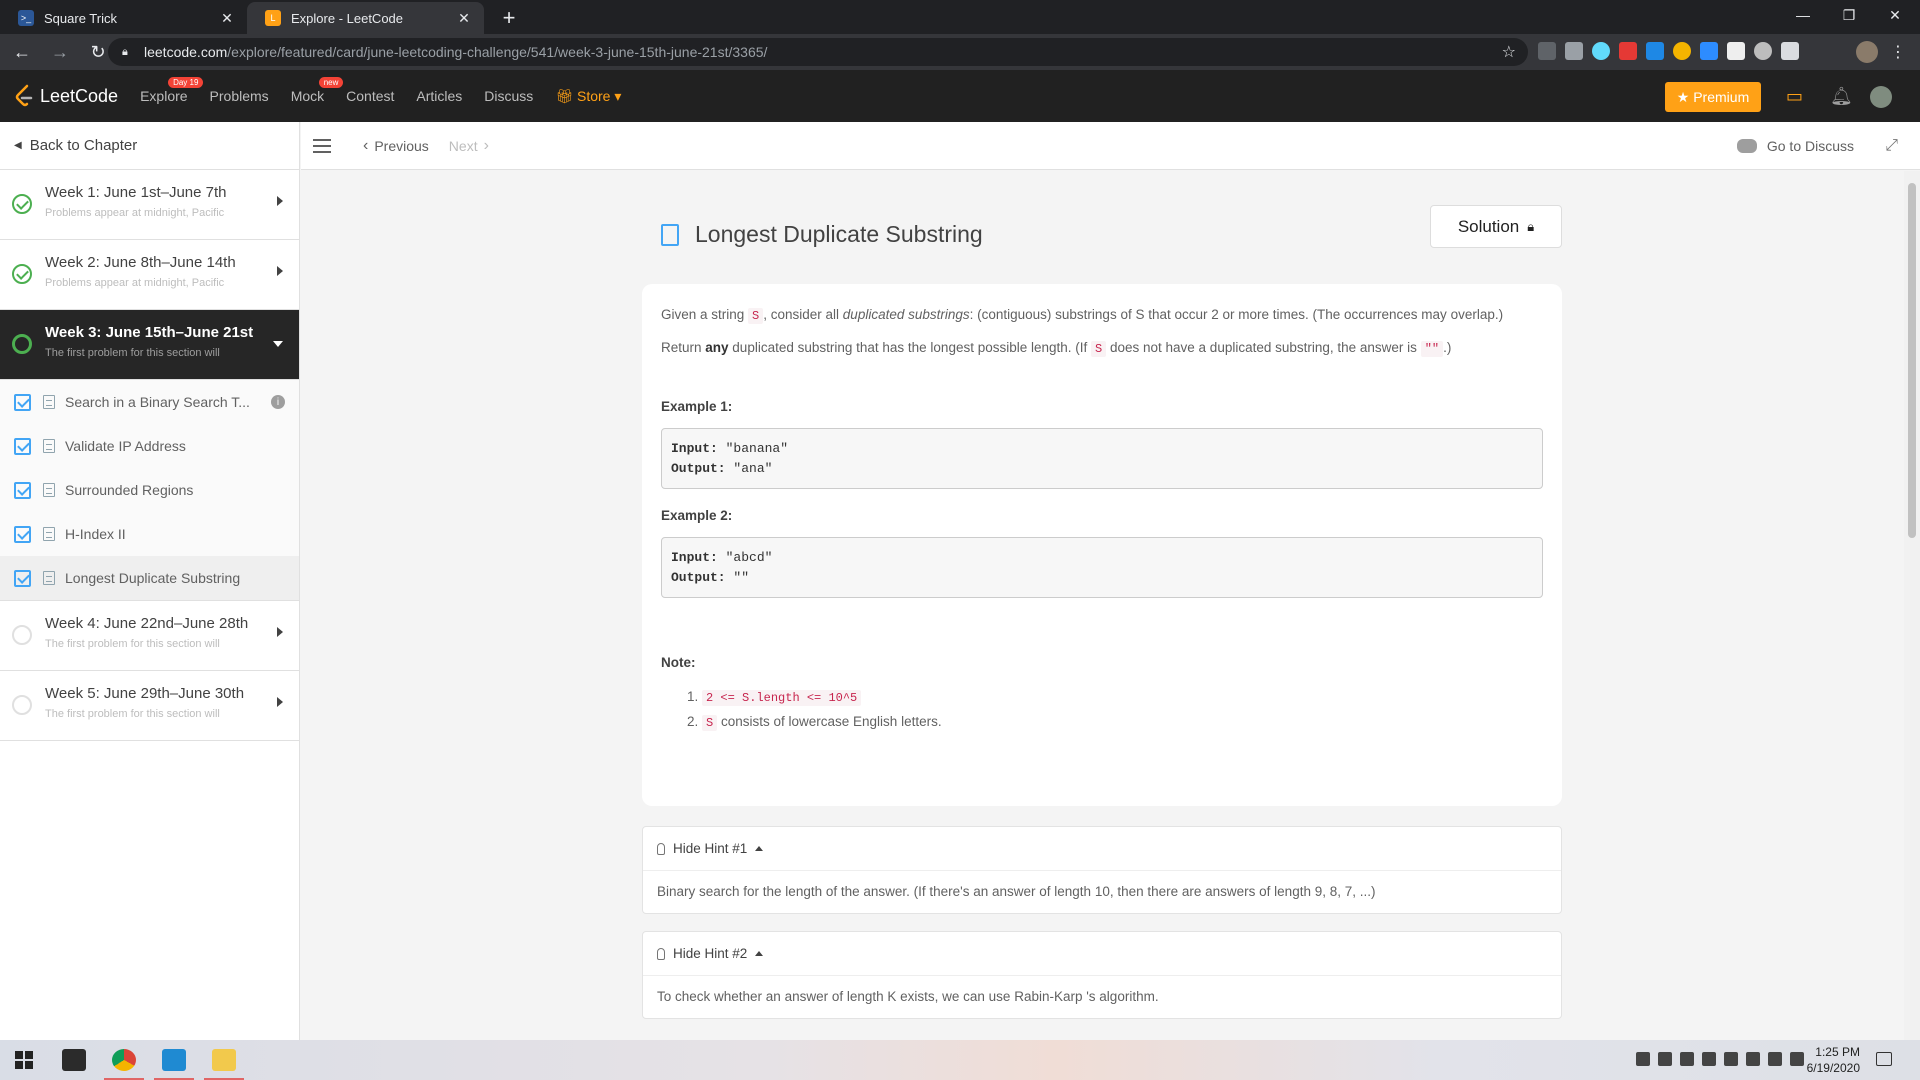 This screenshot has width=1920, height=1080. What do you see at coordinates (710, 723) in the screenshot?
I see `inline-code: S` at bounding box center [710, 723].